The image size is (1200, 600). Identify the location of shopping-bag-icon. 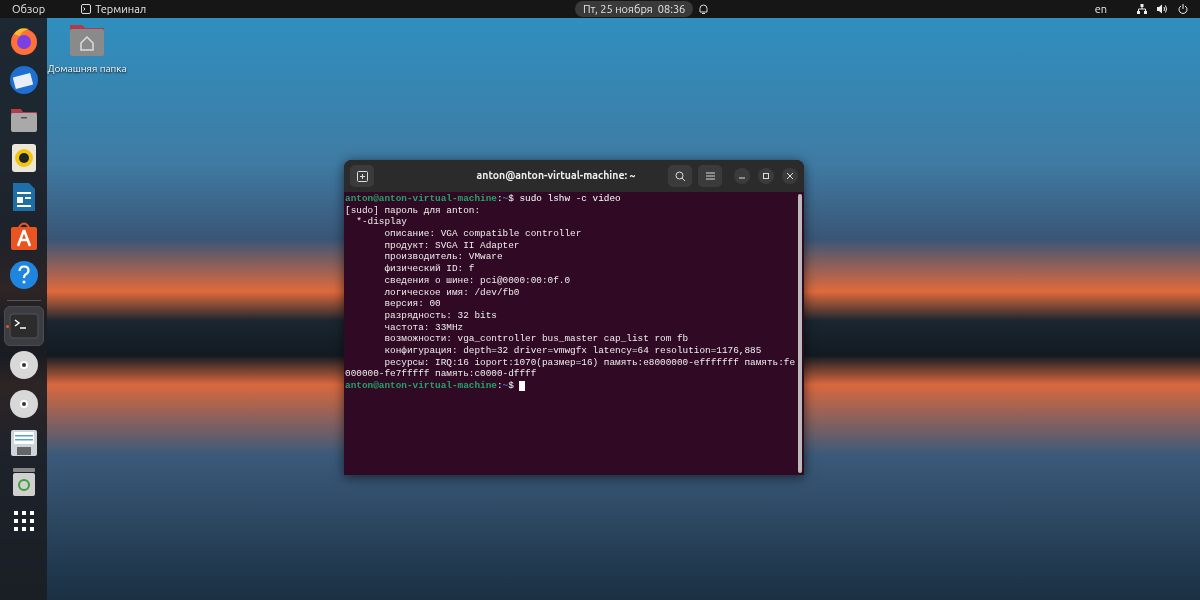
(23, 236).